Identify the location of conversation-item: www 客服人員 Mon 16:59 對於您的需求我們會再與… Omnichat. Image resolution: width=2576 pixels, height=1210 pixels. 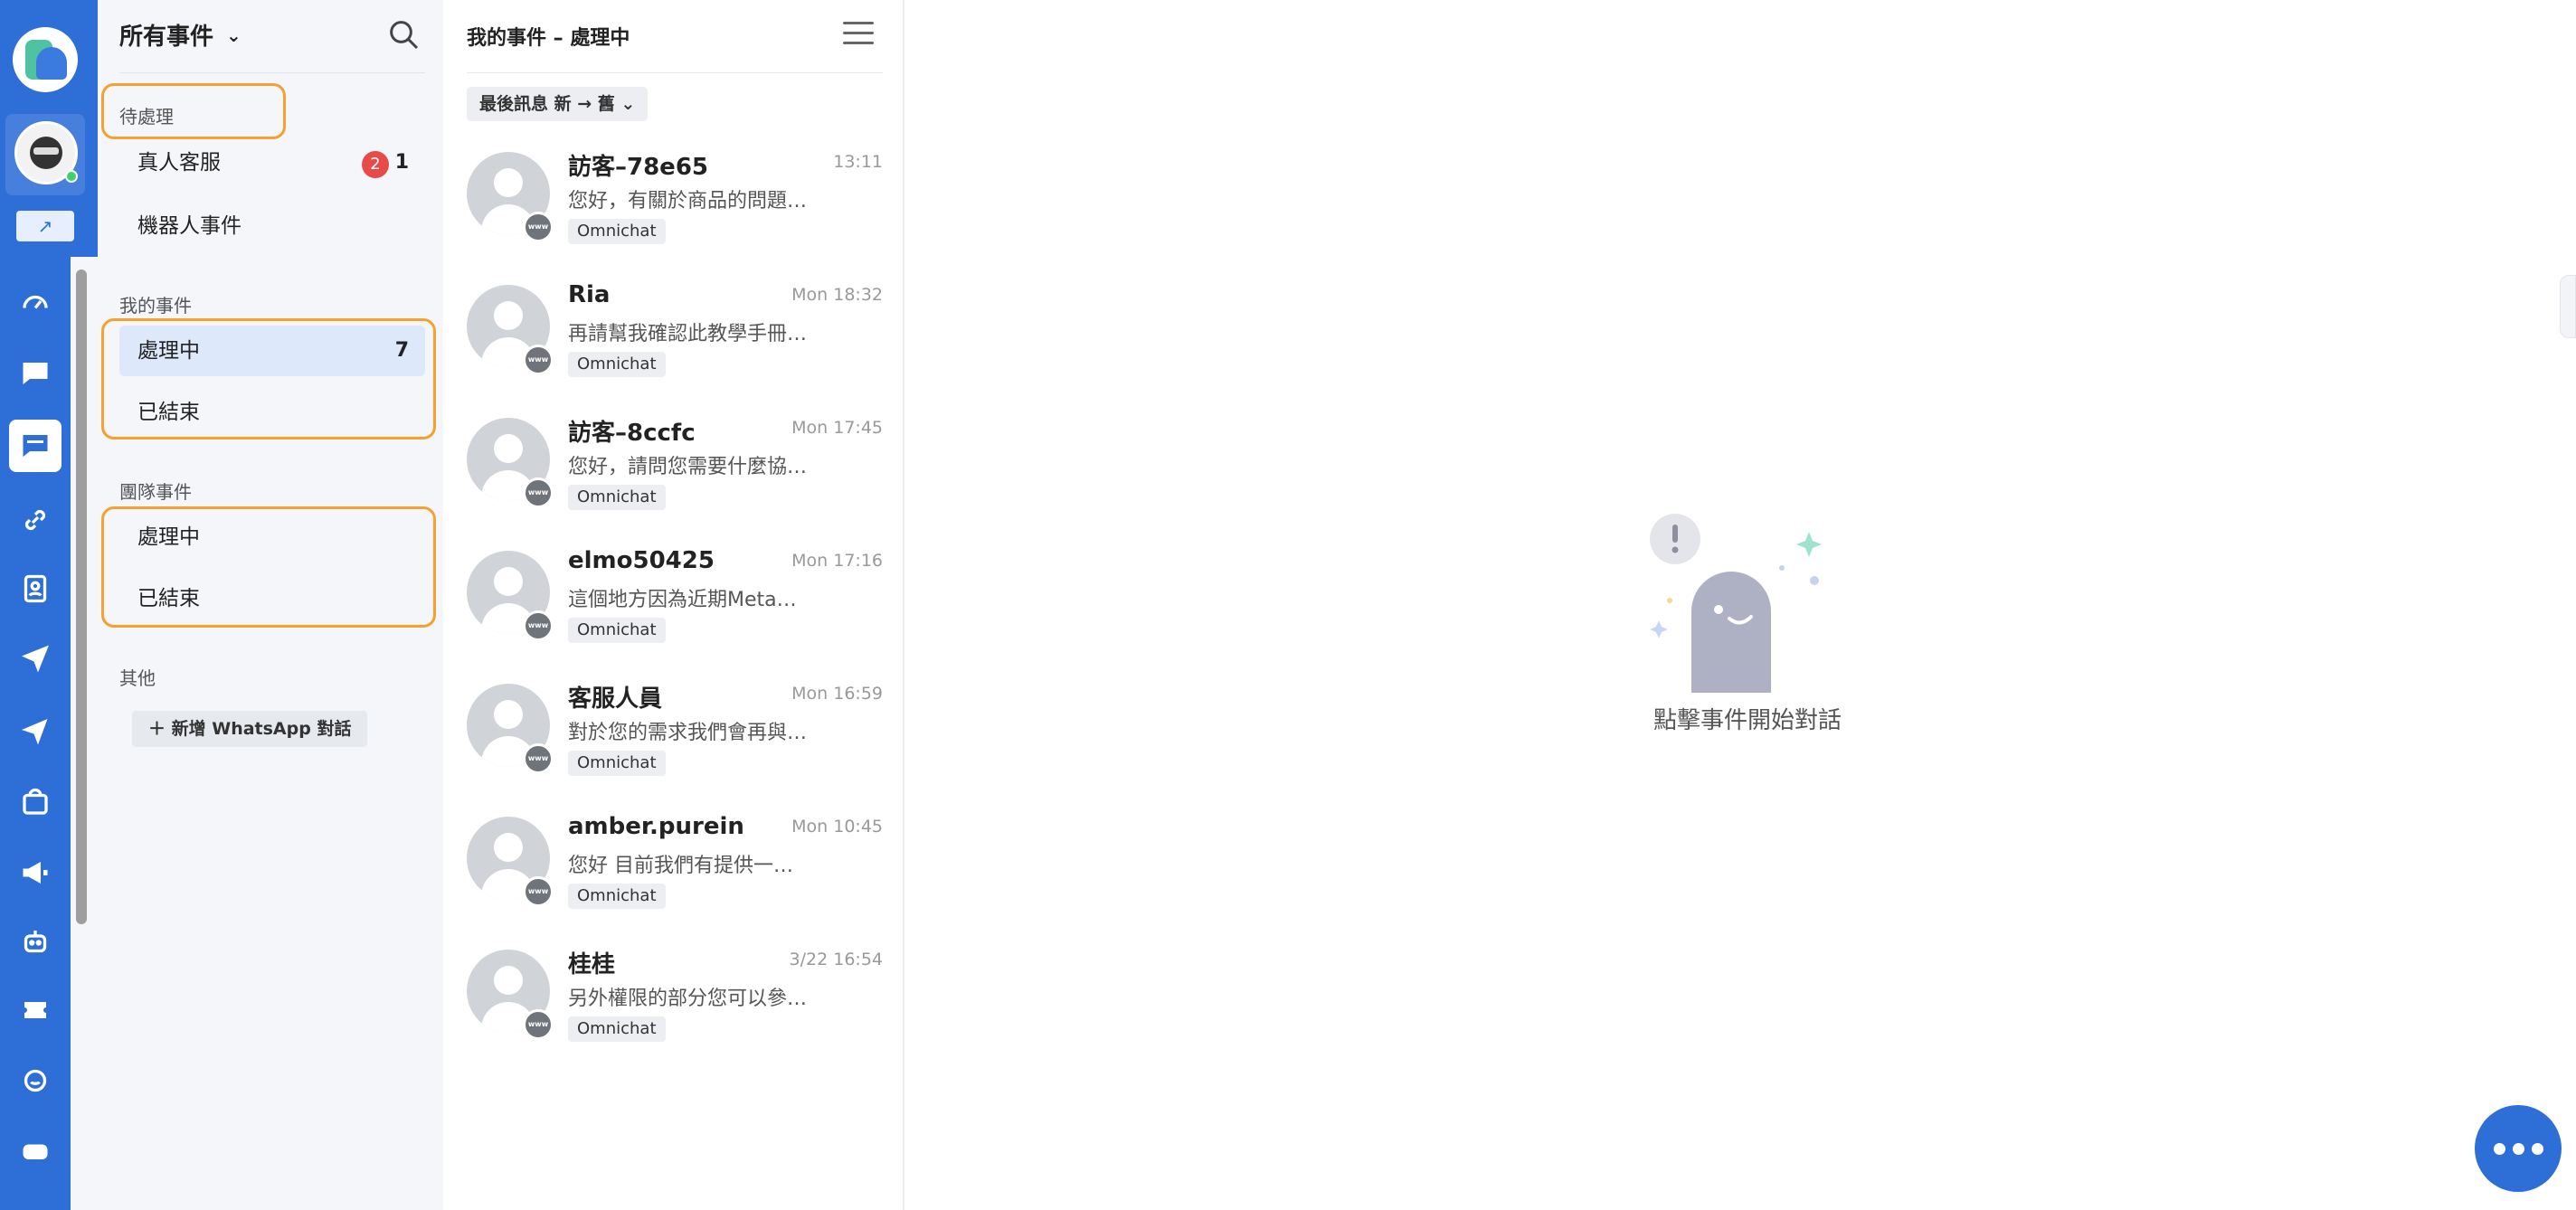
(675, 730).